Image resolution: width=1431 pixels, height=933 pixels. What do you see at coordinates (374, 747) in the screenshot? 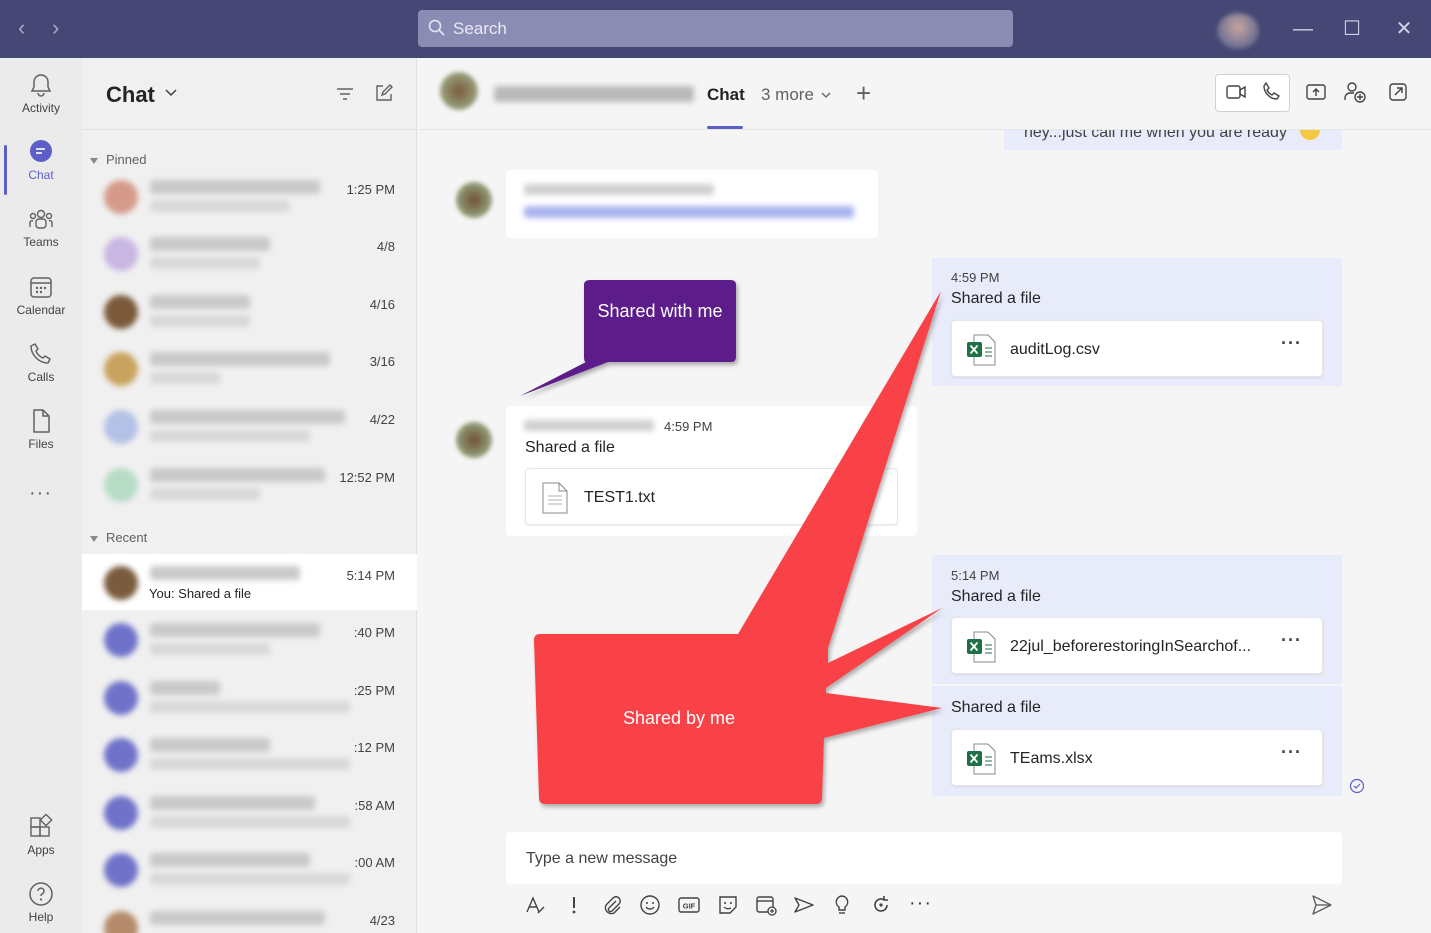
I see `chat-time: :12 PM` at bounding box center [374, 747].